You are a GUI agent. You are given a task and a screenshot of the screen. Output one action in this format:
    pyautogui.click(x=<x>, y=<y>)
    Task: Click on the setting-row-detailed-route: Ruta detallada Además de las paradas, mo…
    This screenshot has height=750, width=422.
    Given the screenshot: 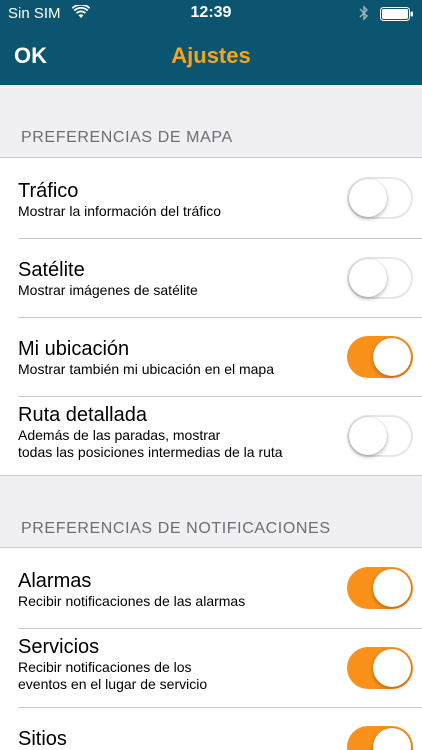 What is the action you would take?
    pyautogui.click(x=211, y=435)
    